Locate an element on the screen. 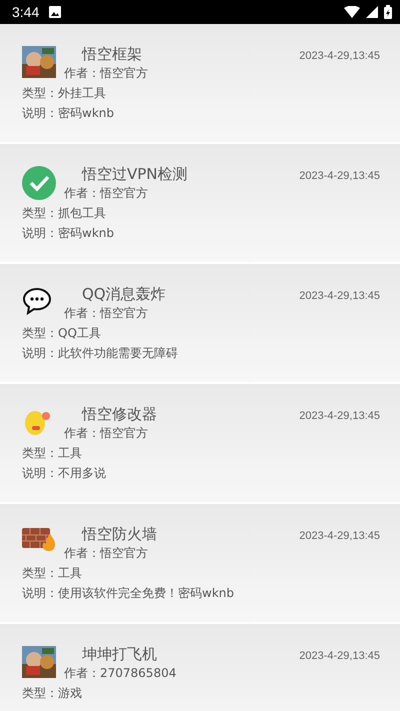 The image size is (400, 711). app-type: 类型：游戏 is located at coordinates (52, 693).